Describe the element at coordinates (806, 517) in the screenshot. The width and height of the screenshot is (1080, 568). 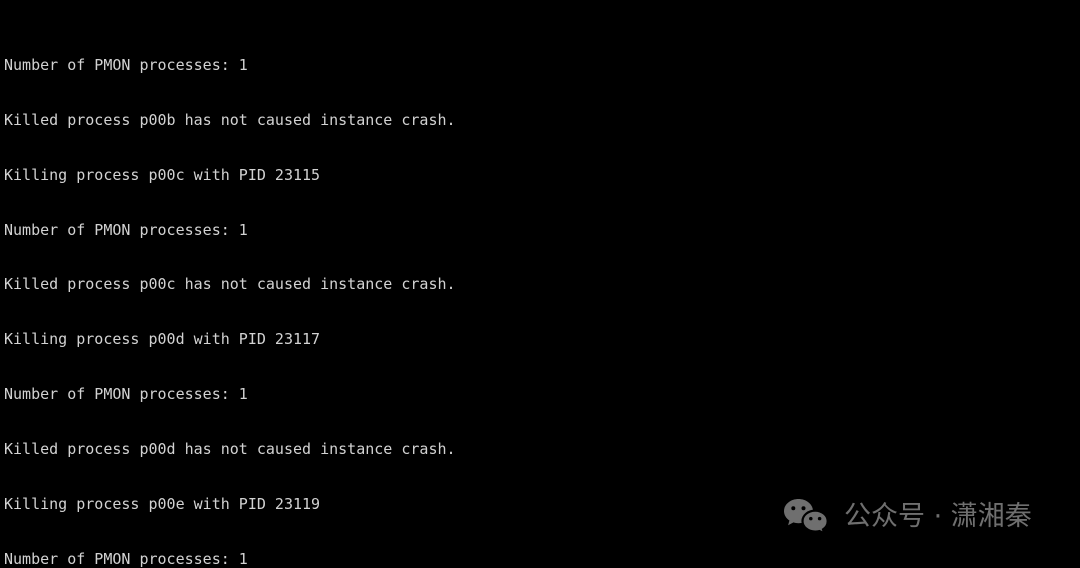
I see `wechat-logo` at that location.